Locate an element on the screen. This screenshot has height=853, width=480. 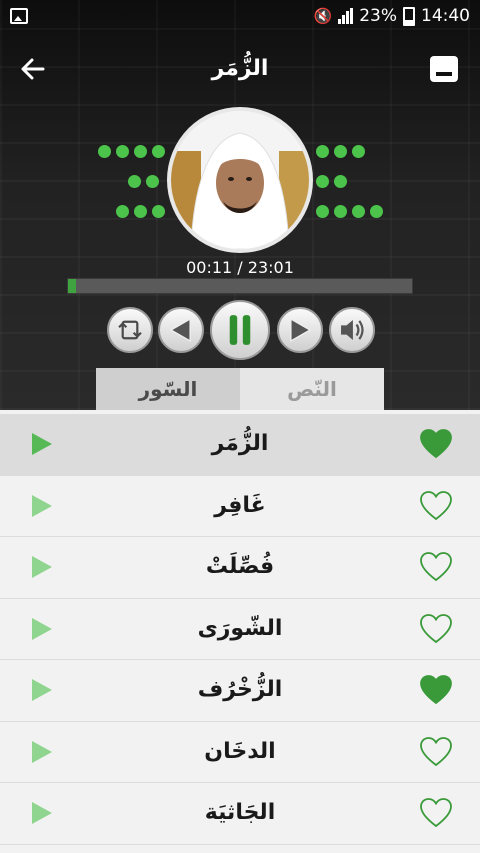
surah-name: الزُّخْرُف is located at coordinates (240, 689).